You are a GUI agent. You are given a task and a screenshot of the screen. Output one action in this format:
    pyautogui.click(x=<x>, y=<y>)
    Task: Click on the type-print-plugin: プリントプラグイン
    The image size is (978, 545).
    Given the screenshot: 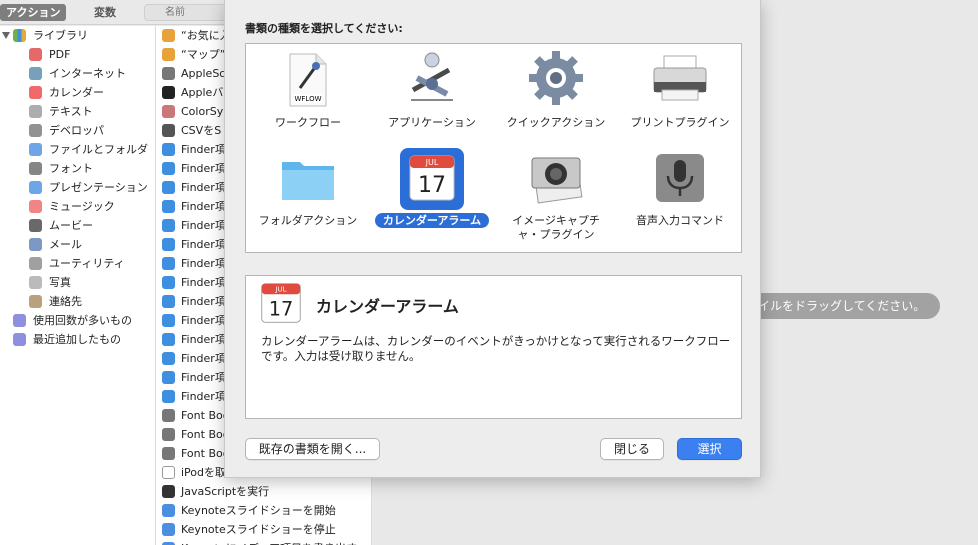 What is the action you would take?
    pyautogui.click(x=680, y=94)
    